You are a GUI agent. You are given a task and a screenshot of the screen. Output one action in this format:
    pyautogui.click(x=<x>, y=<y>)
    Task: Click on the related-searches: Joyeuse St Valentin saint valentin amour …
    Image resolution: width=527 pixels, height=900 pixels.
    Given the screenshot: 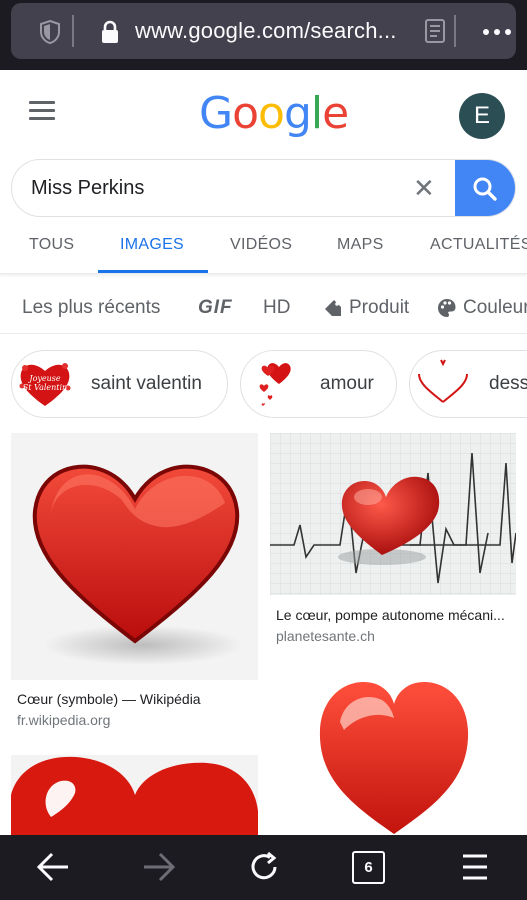 What is the action you would take?
    pyautogui.click(x=263, y=384)
    